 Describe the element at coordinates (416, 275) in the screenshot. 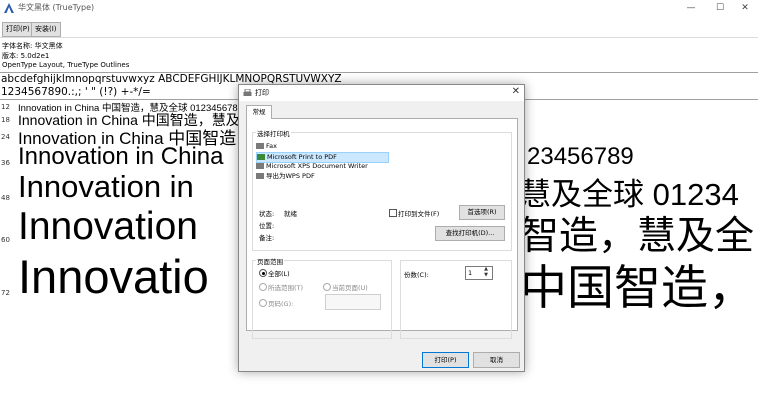

I see `copies-label: 份数(C):` at that location.